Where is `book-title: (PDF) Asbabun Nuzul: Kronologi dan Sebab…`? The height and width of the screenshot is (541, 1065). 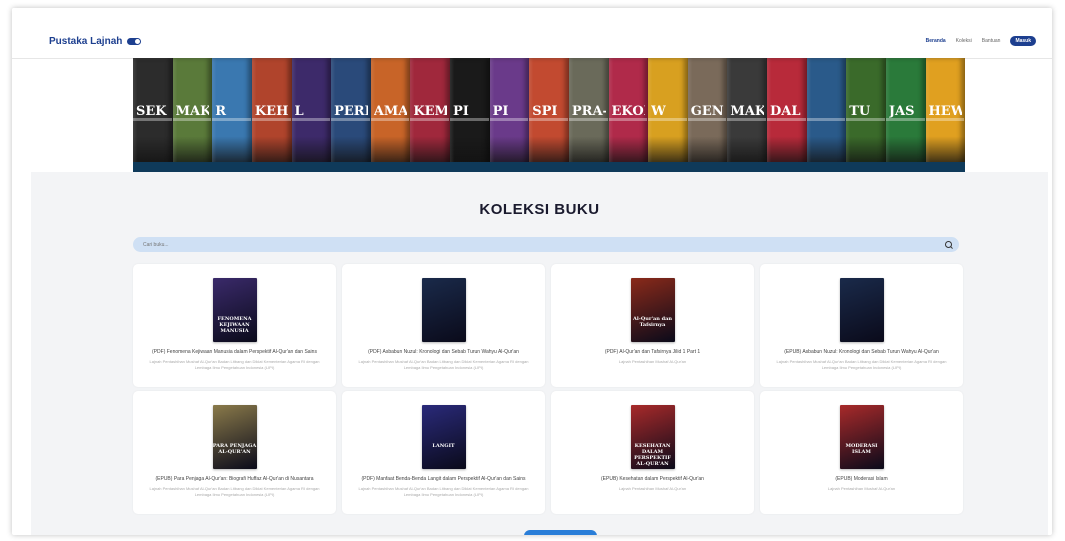 book-title: (PDF) Asbabun Nuzul: Kronologi dan Sebab… is located at coordinates (443, 352).